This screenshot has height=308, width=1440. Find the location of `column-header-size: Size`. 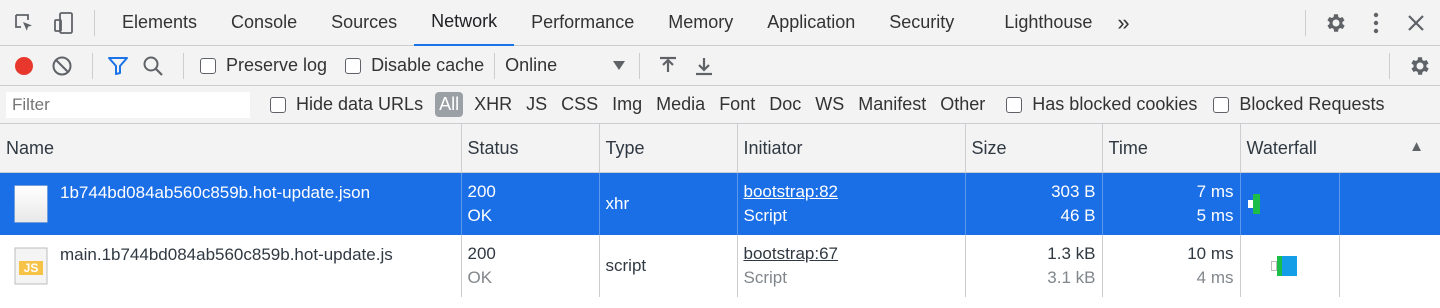

column-header-size: Size is located at coordinates (1034, 148).